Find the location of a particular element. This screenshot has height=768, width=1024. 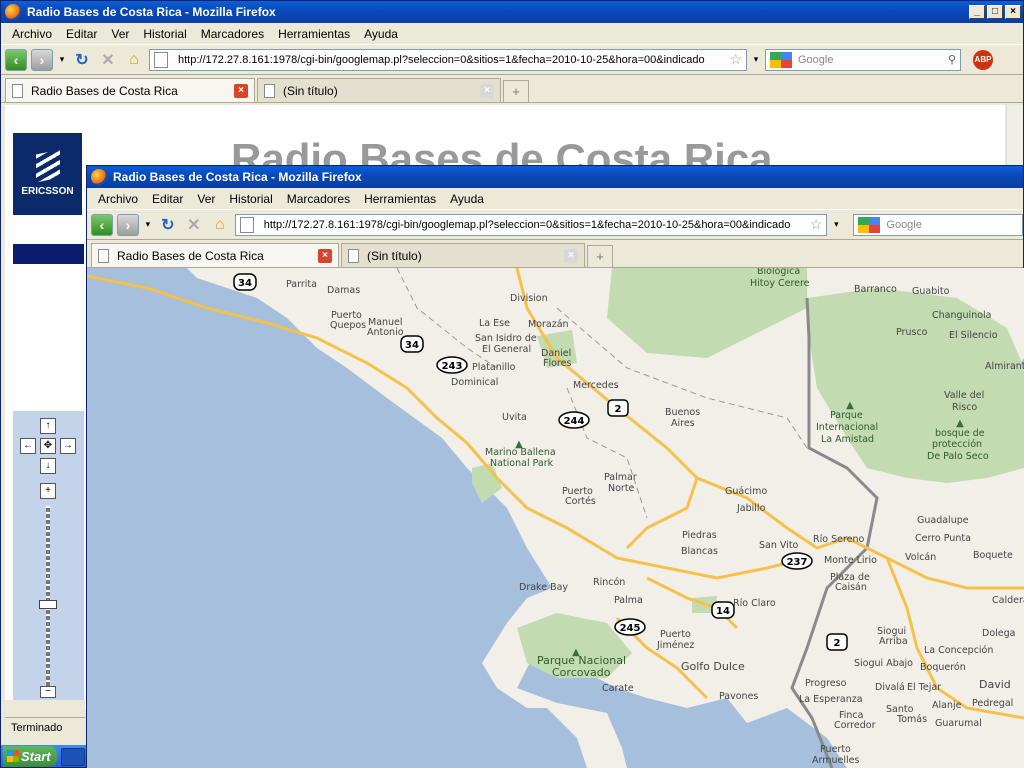

svg-text: Guabito is located at coordinates (931, 291).